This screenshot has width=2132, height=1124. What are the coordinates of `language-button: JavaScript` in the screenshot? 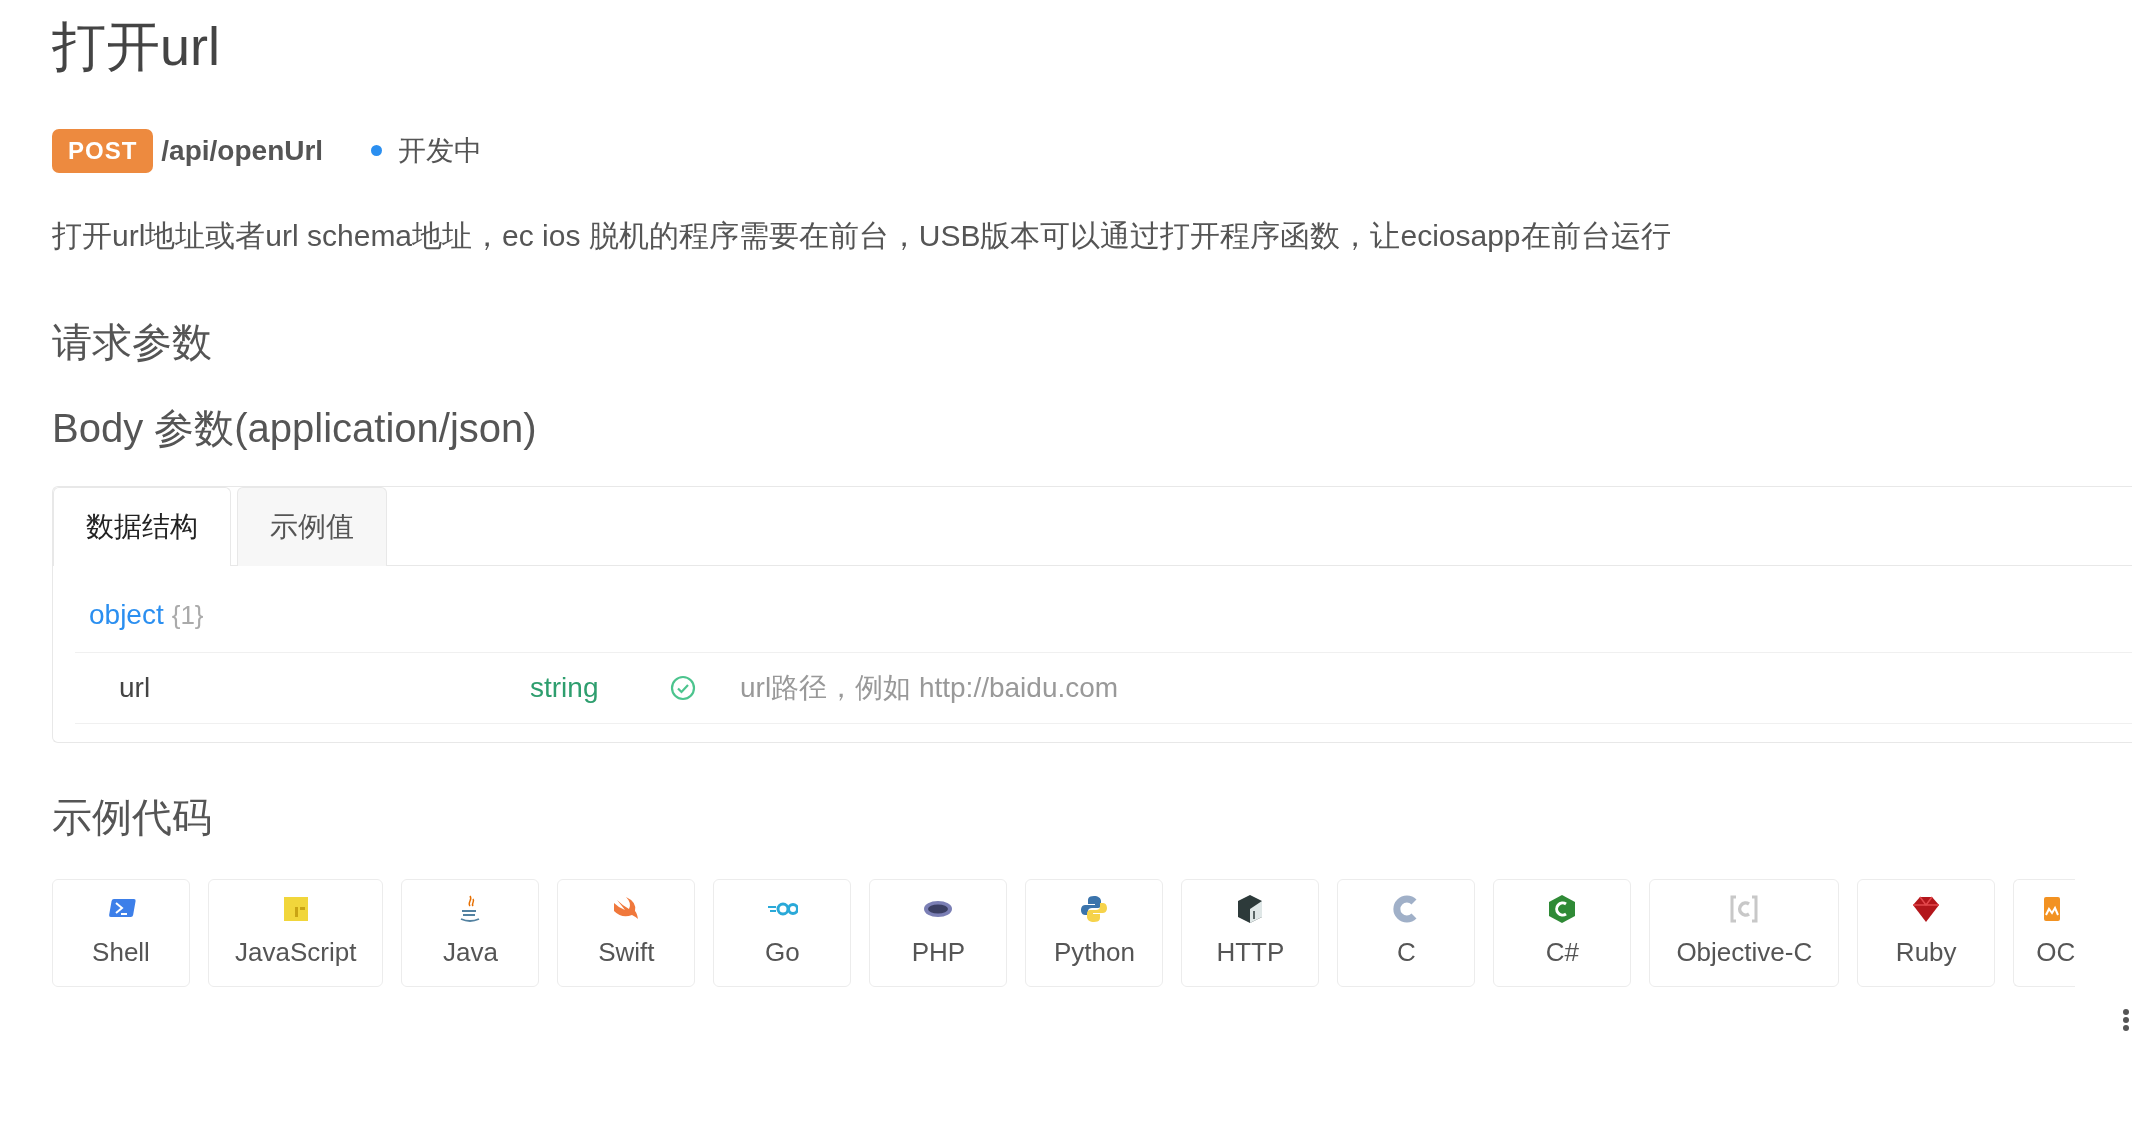 It's located at (296, 932).